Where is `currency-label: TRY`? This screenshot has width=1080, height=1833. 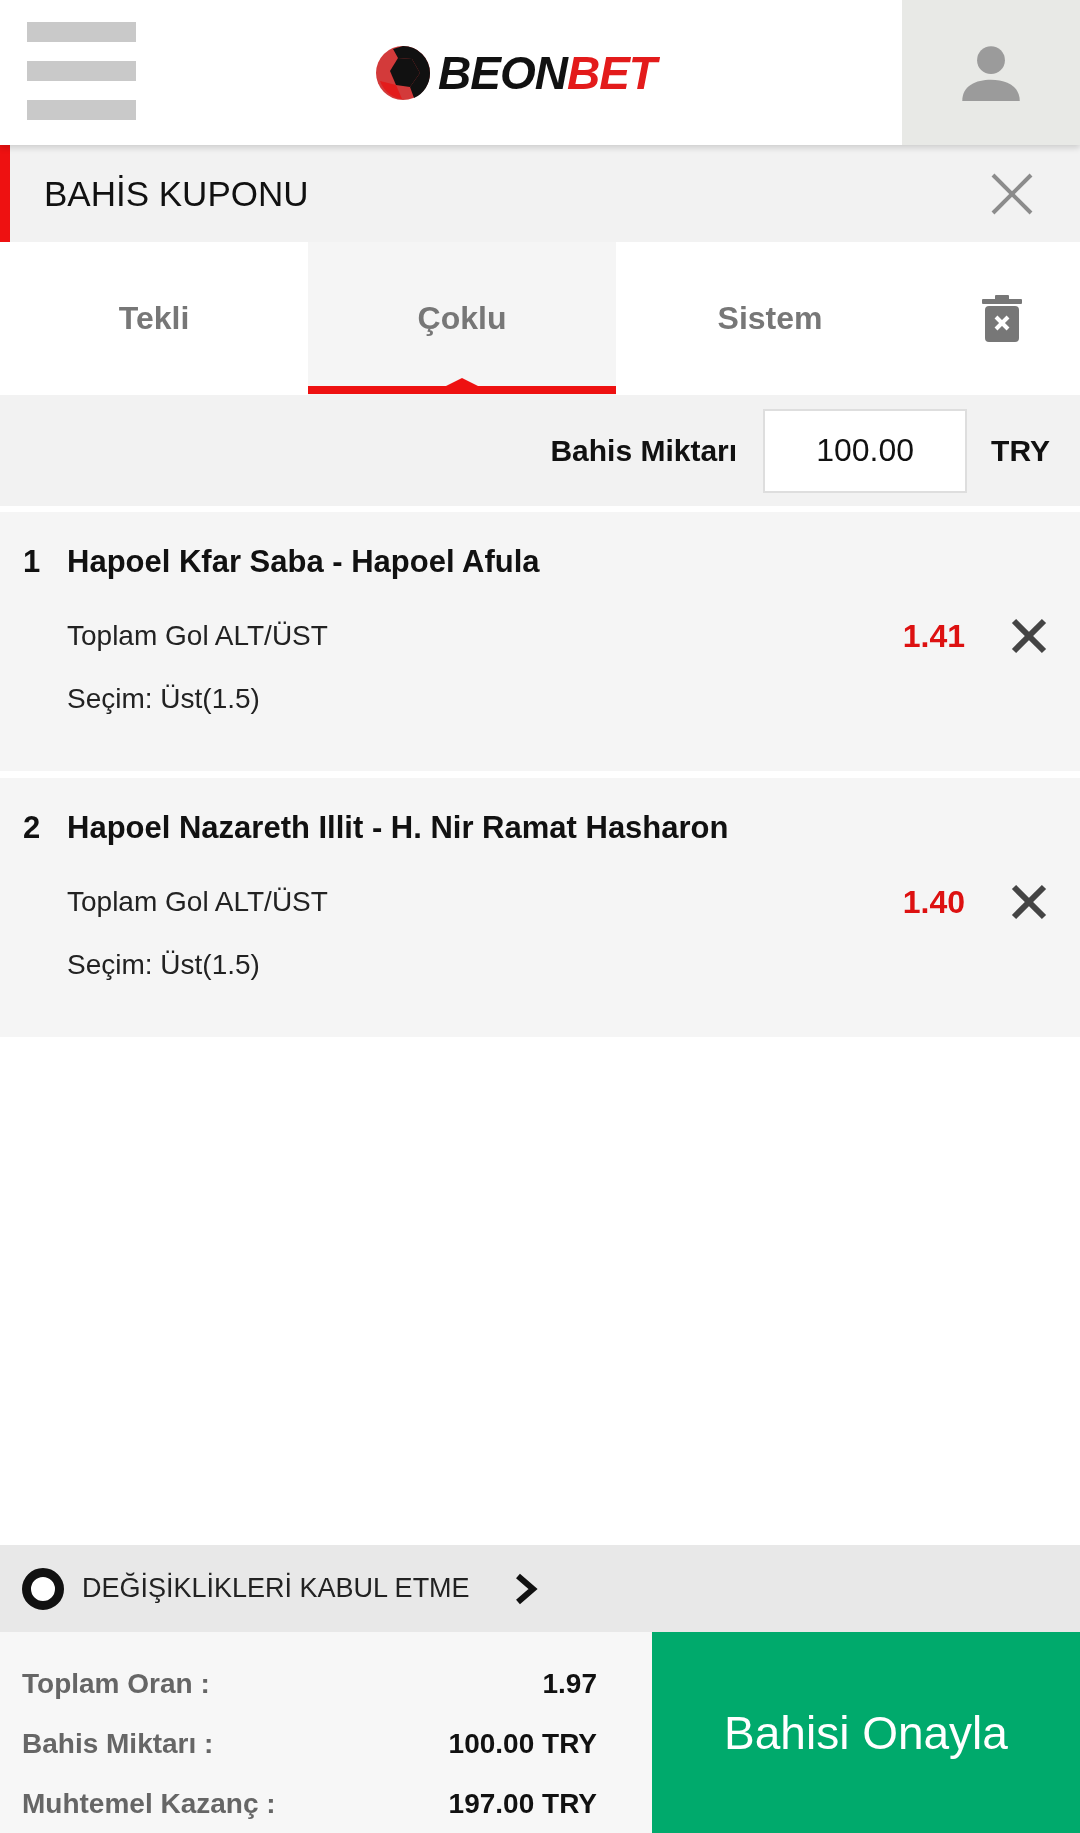
currency-label: TRY is located at coordinates (1020, 450).